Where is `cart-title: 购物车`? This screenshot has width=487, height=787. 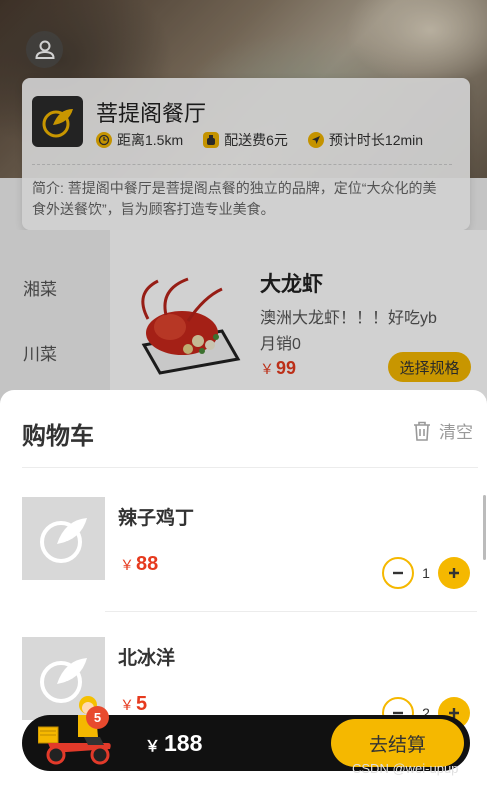
cart-title: 购物车 is located at coordinates (58, 436).